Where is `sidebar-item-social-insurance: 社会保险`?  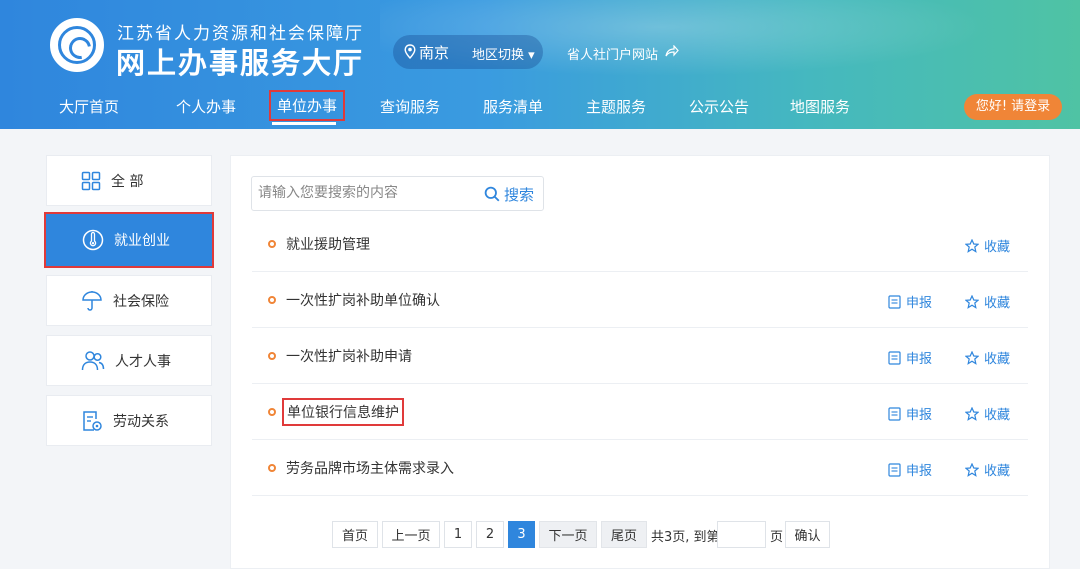 sidebar-item-social-insurance: 社会保险 is located at coordinates (129, 300).